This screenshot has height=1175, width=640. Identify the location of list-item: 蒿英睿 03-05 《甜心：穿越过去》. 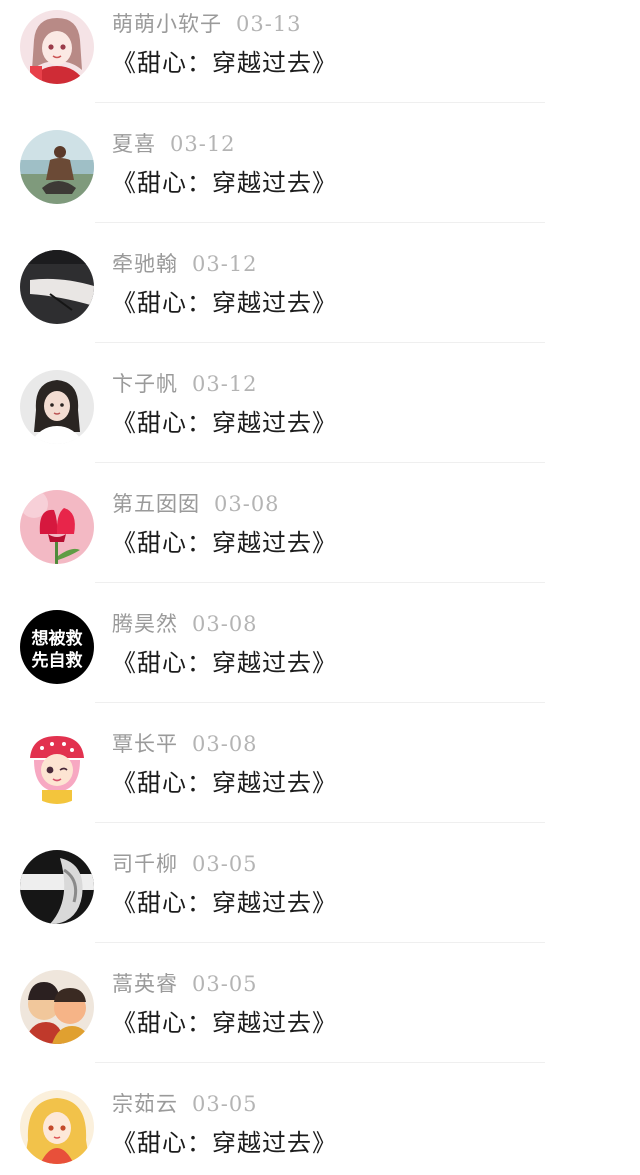
(320, 1020).